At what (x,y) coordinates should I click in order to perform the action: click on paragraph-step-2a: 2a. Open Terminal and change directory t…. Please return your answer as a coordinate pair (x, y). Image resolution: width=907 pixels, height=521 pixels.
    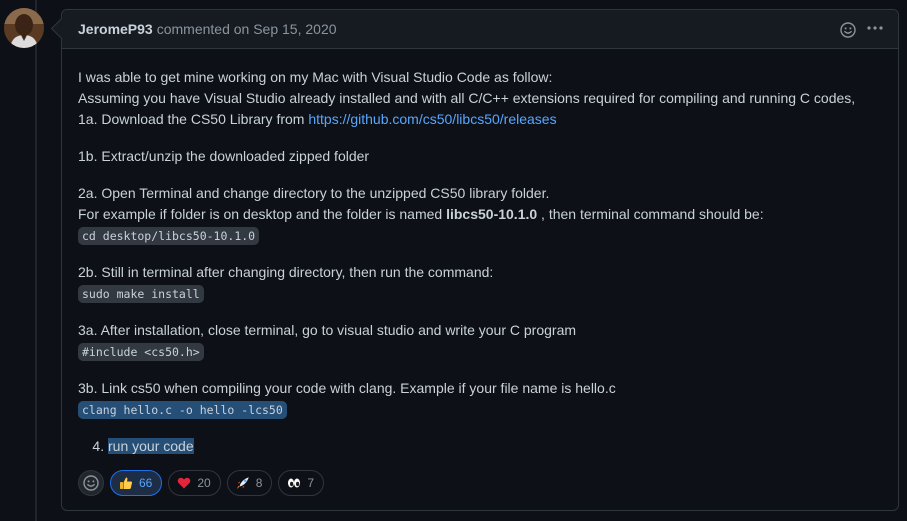
    Looking at the image, I should click on (480, 214).